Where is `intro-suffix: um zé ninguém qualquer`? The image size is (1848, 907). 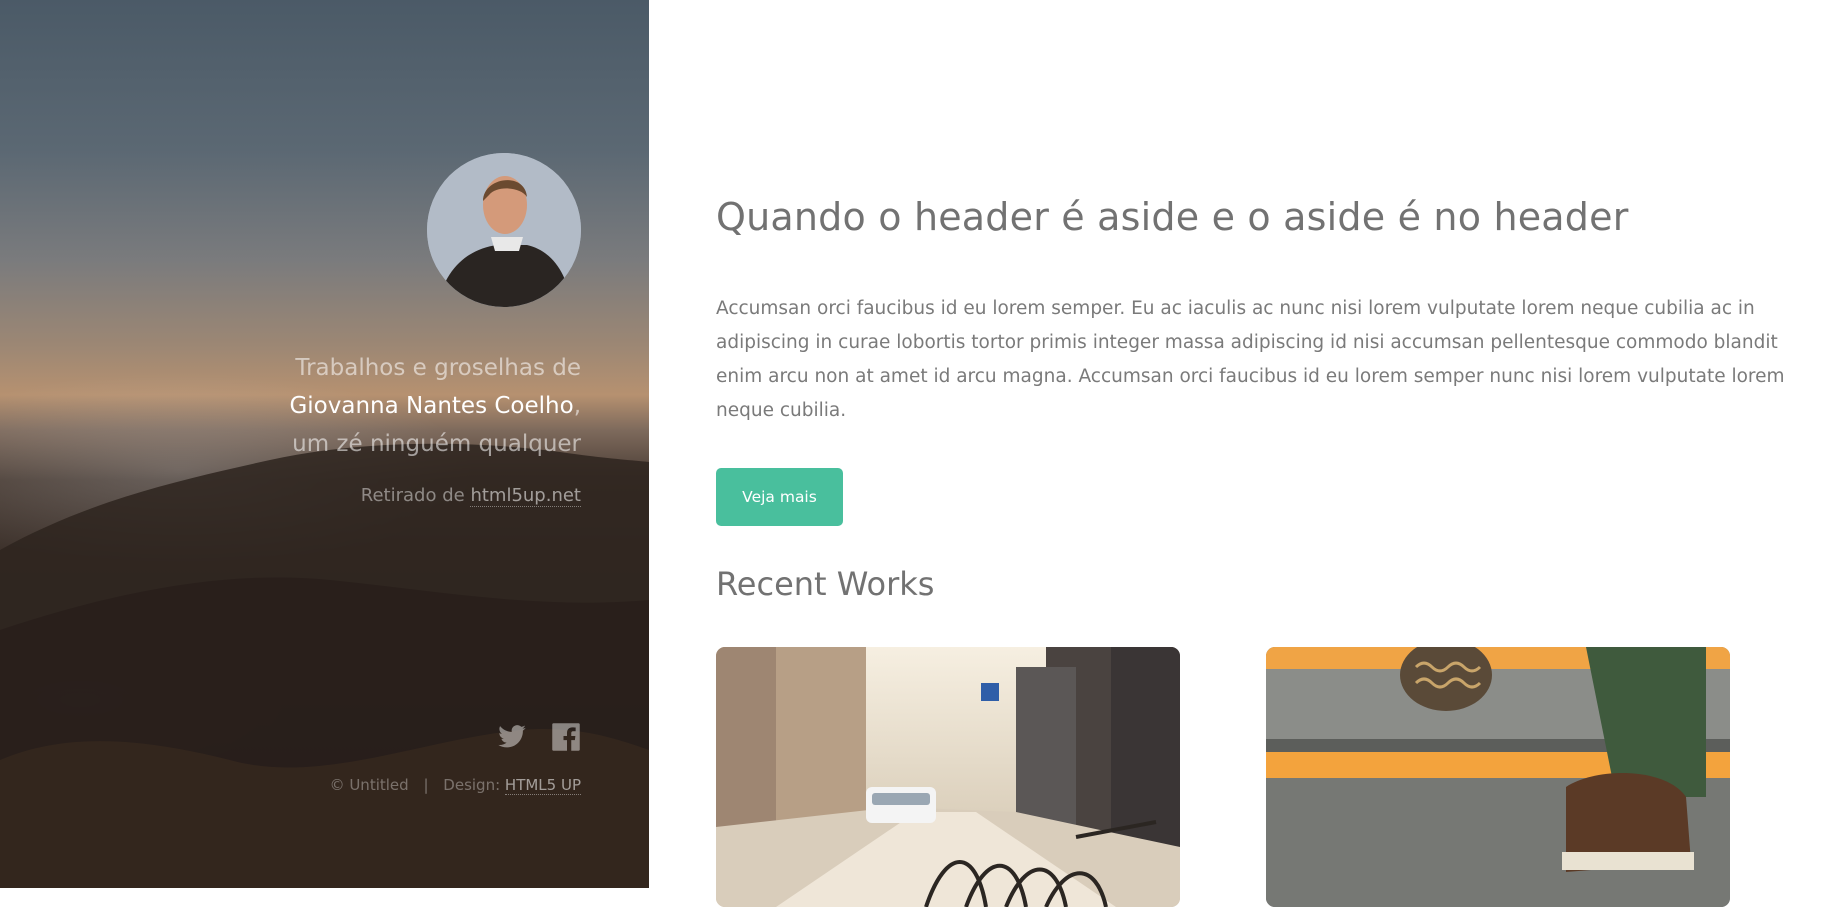 intro-suffix: um zé ninguém qualquer is located at coordinates (436, 444).